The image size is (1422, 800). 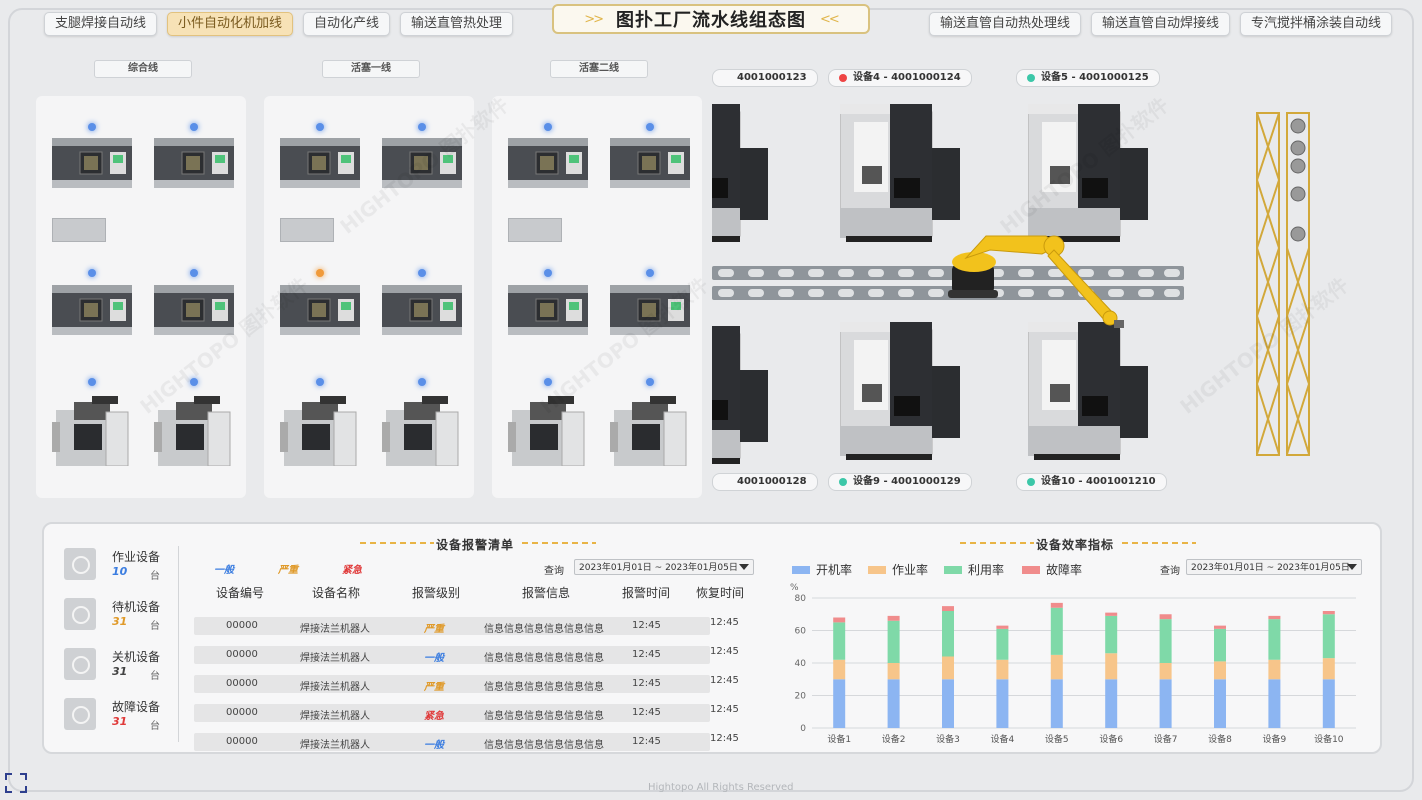 What do you see at coordinates (1052, 569) in the screenshot?
I see `legend-item: 故障率` at bounding box center [1052, 569].